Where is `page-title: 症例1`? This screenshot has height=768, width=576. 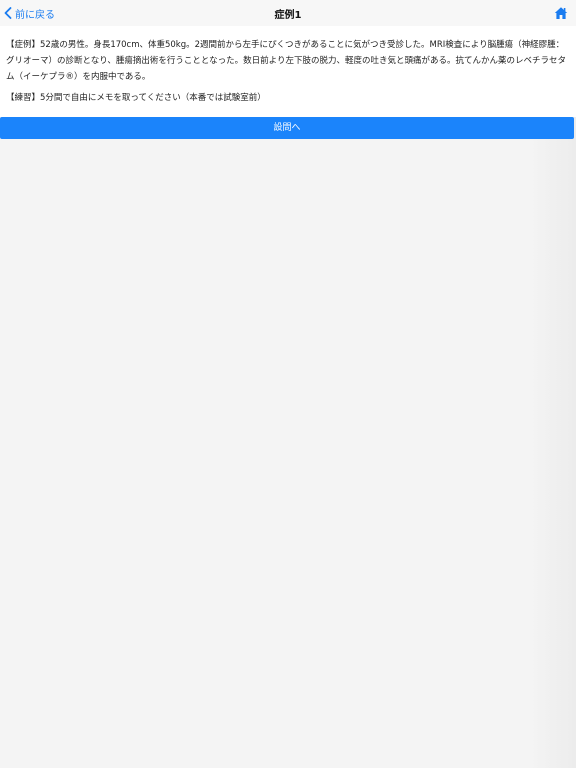 page-title: 症例1 is located at coordinates (288, 15).